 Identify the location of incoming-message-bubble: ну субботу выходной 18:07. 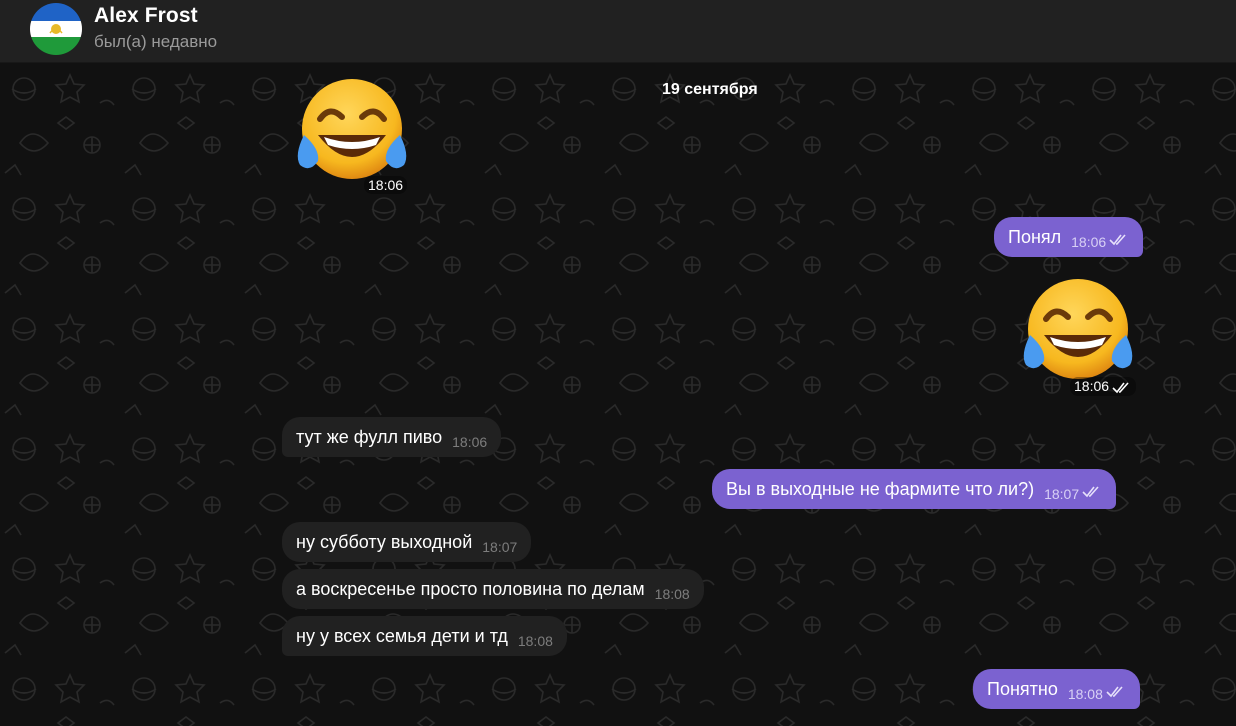
(407, 542).